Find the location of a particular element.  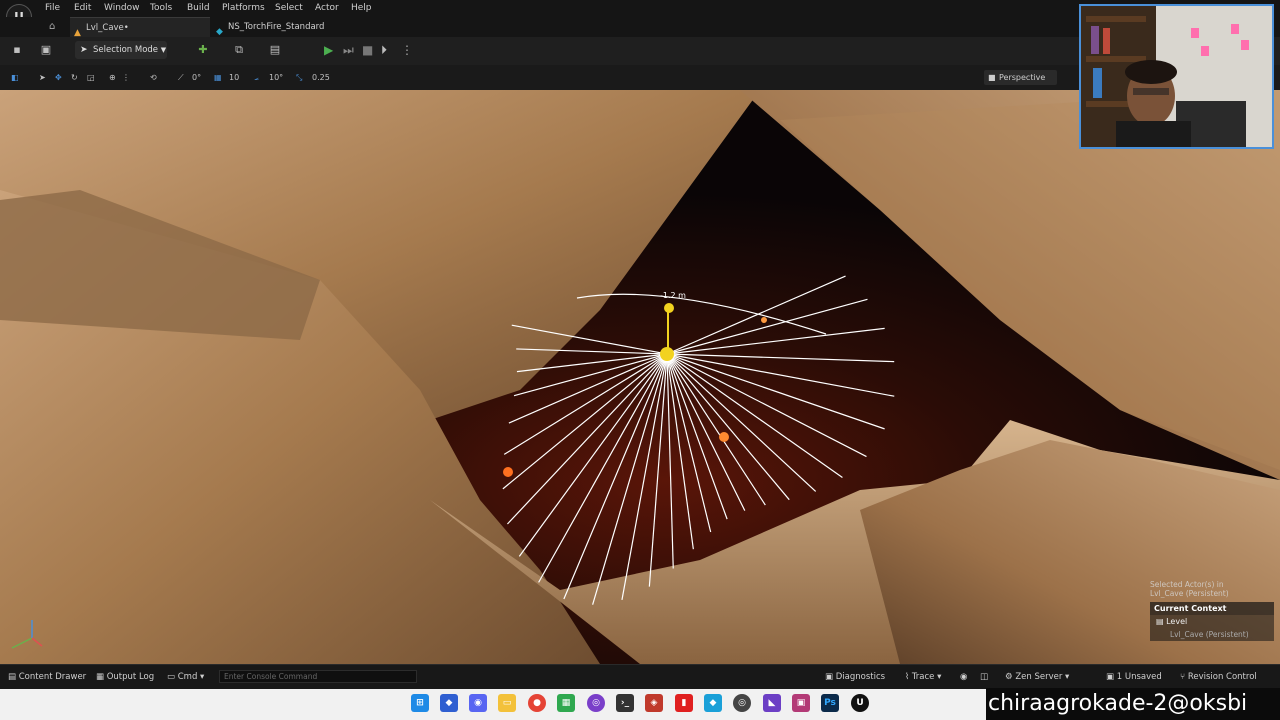

discord-icon: ◉ is located at coordinates (478, 703).